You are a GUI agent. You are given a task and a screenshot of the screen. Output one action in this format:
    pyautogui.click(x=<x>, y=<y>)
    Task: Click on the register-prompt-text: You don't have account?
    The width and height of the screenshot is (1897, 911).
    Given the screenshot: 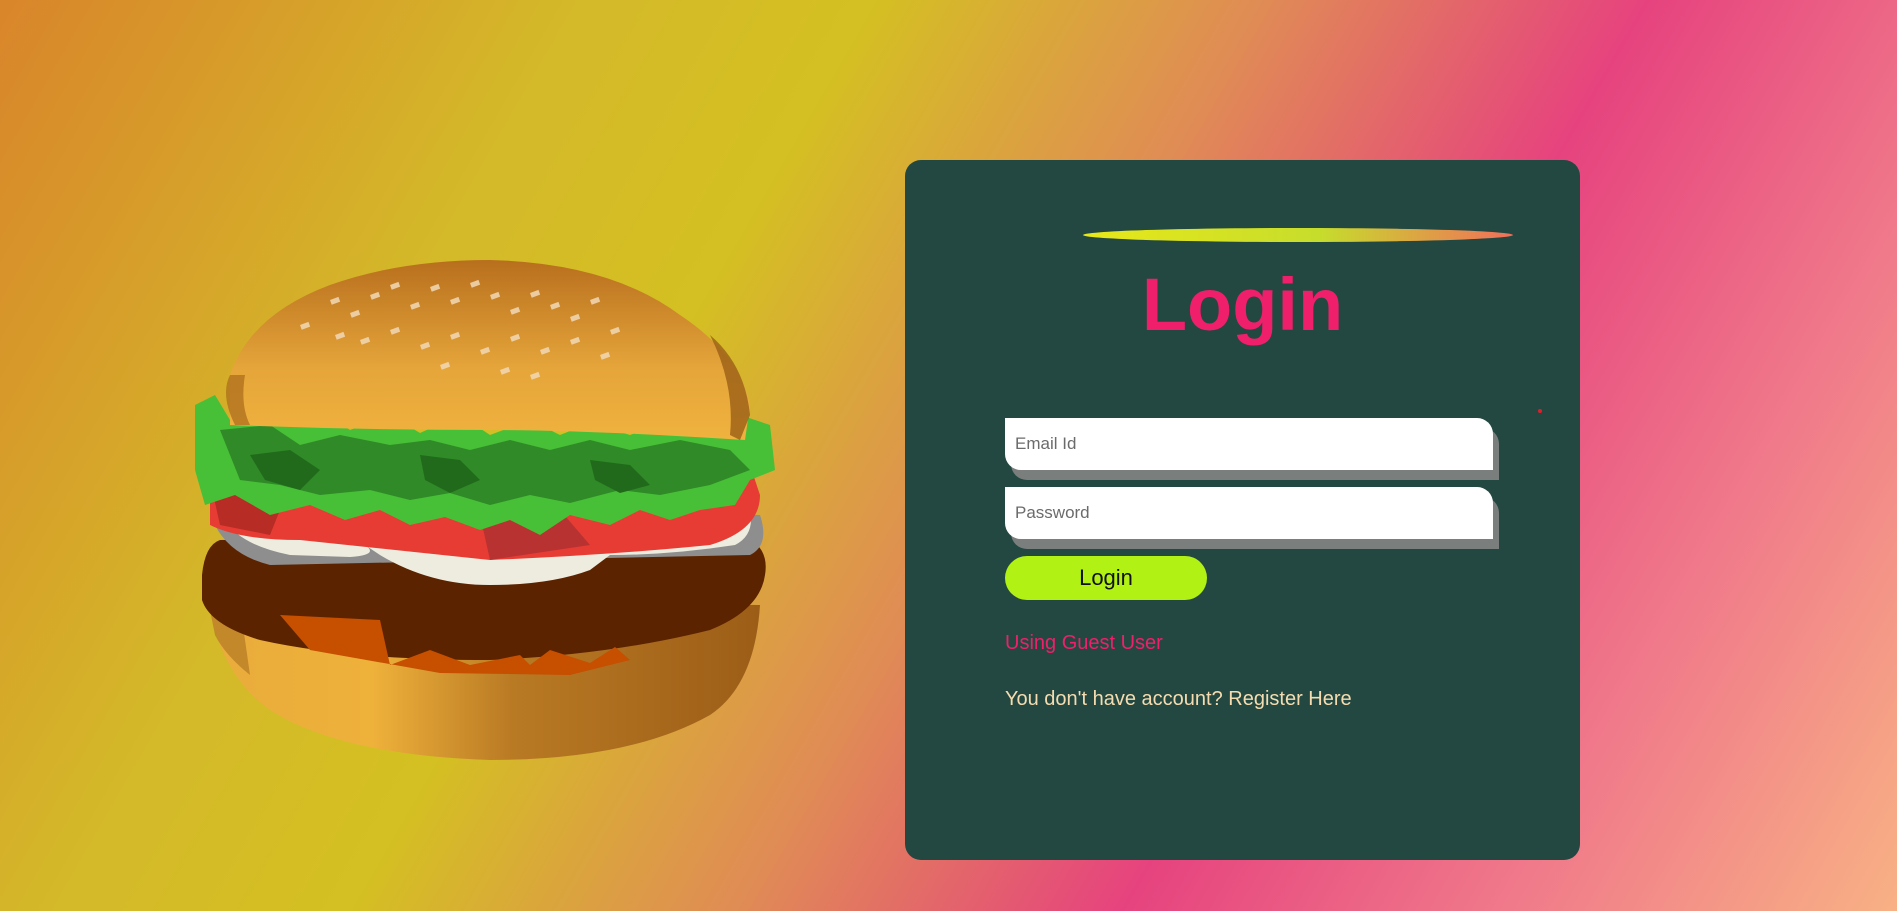 What is the action you would take?
    pyautogui.click(x=1114, y=699)
    